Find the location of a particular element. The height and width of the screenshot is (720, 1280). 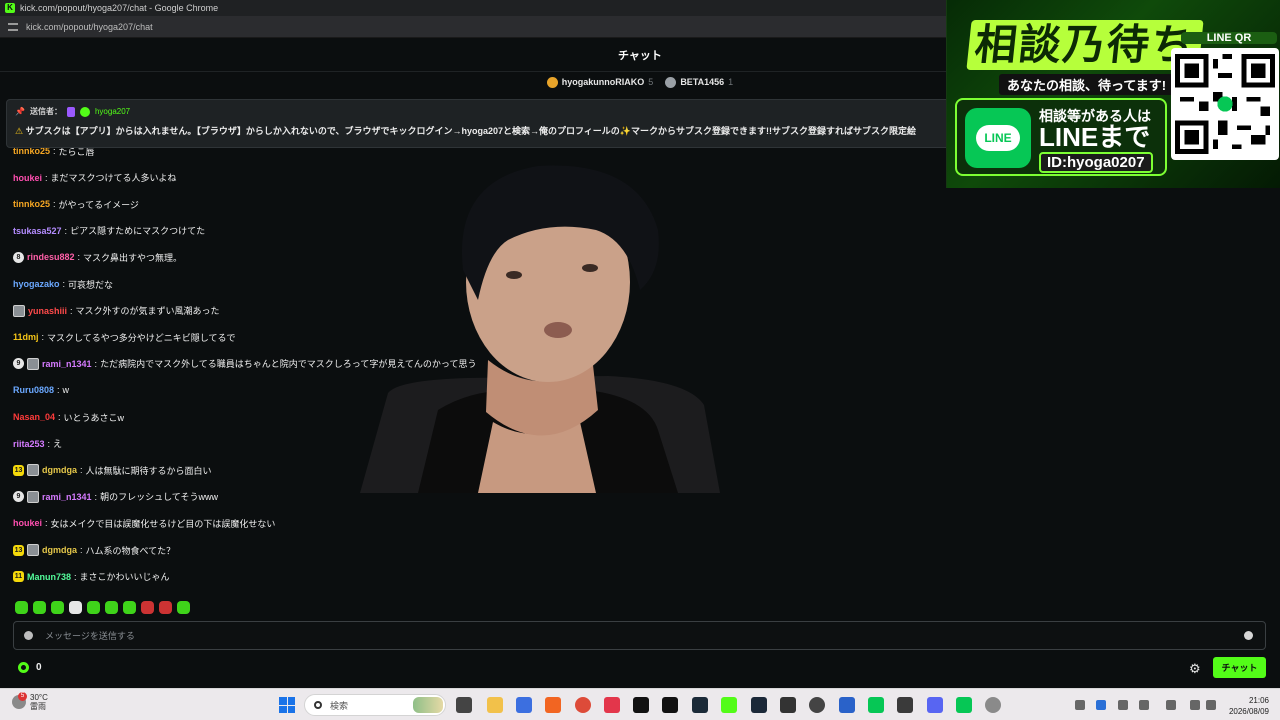

emoji-picker-icon is located at coordinates (1248, 635).